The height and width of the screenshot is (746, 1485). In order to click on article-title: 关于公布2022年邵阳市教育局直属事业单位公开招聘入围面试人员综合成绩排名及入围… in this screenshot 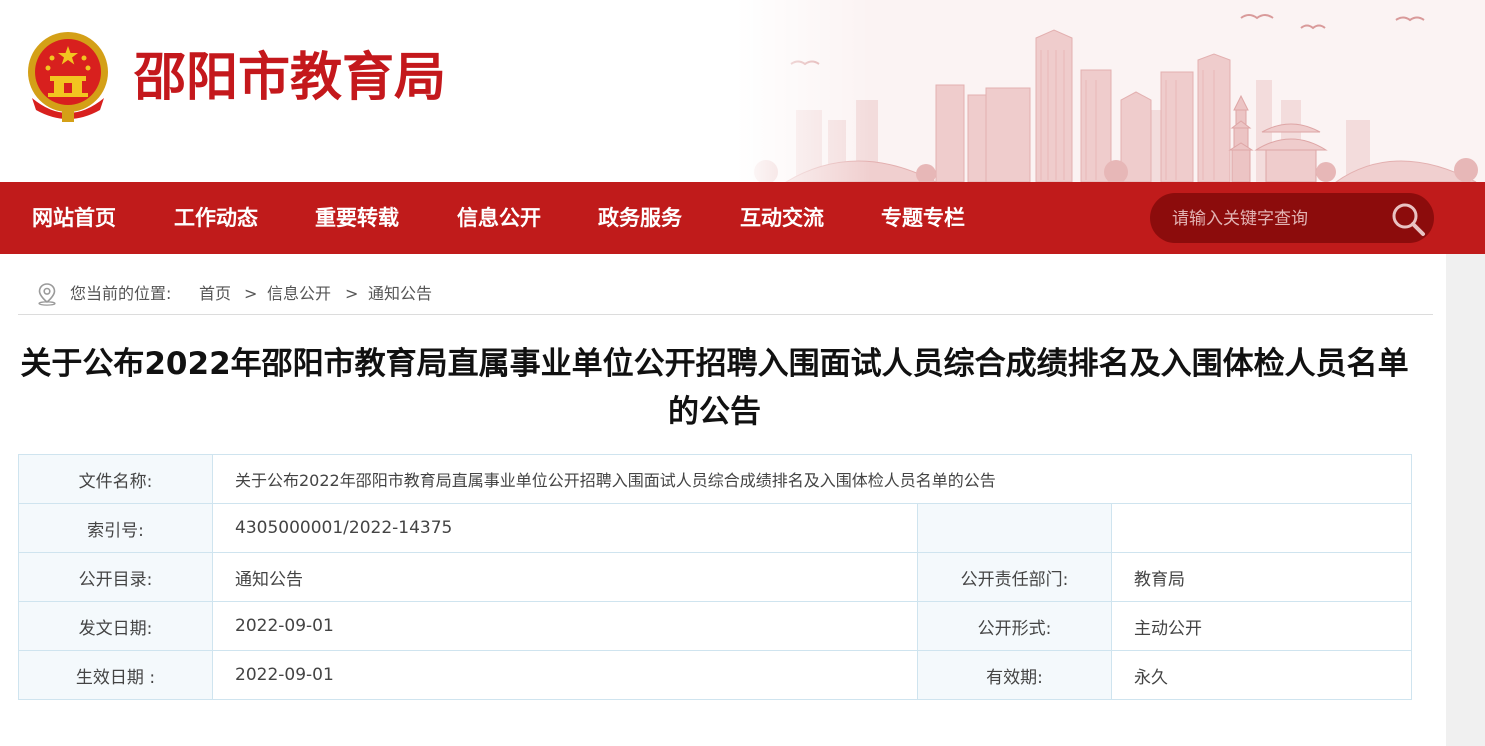, I will do `click(714, 388)`.